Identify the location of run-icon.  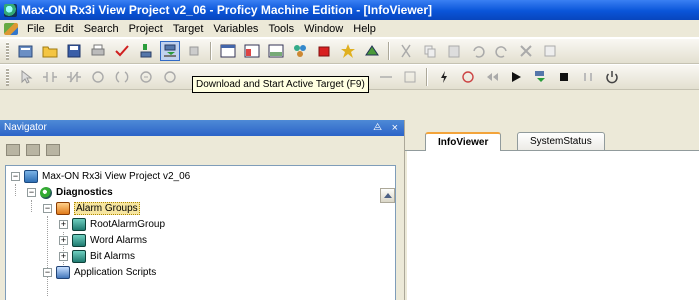
(516, 77).